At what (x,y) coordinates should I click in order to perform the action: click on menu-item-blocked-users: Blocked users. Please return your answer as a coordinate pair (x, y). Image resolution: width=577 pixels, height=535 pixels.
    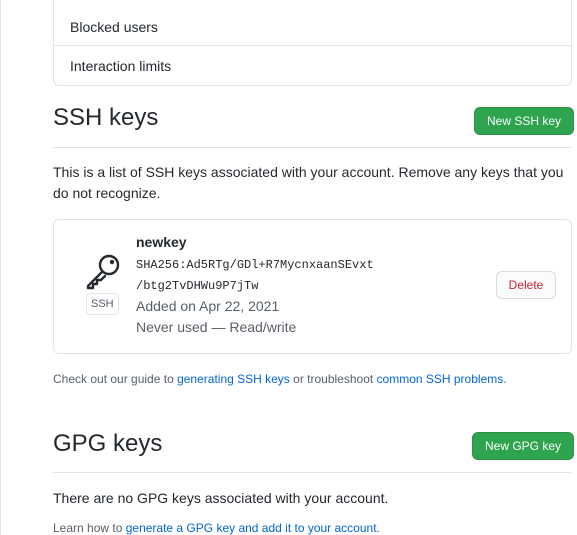
    Looking at the image, I should click on (312, 27).